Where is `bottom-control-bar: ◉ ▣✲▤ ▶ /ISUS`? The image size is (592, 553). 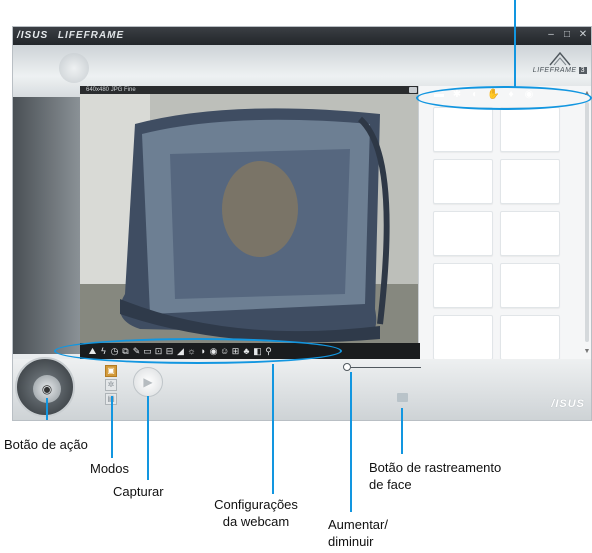 bottom-control-bar: ◉ ▣✲▤ ▶ /ISUS is located at coordinates (302, 388).